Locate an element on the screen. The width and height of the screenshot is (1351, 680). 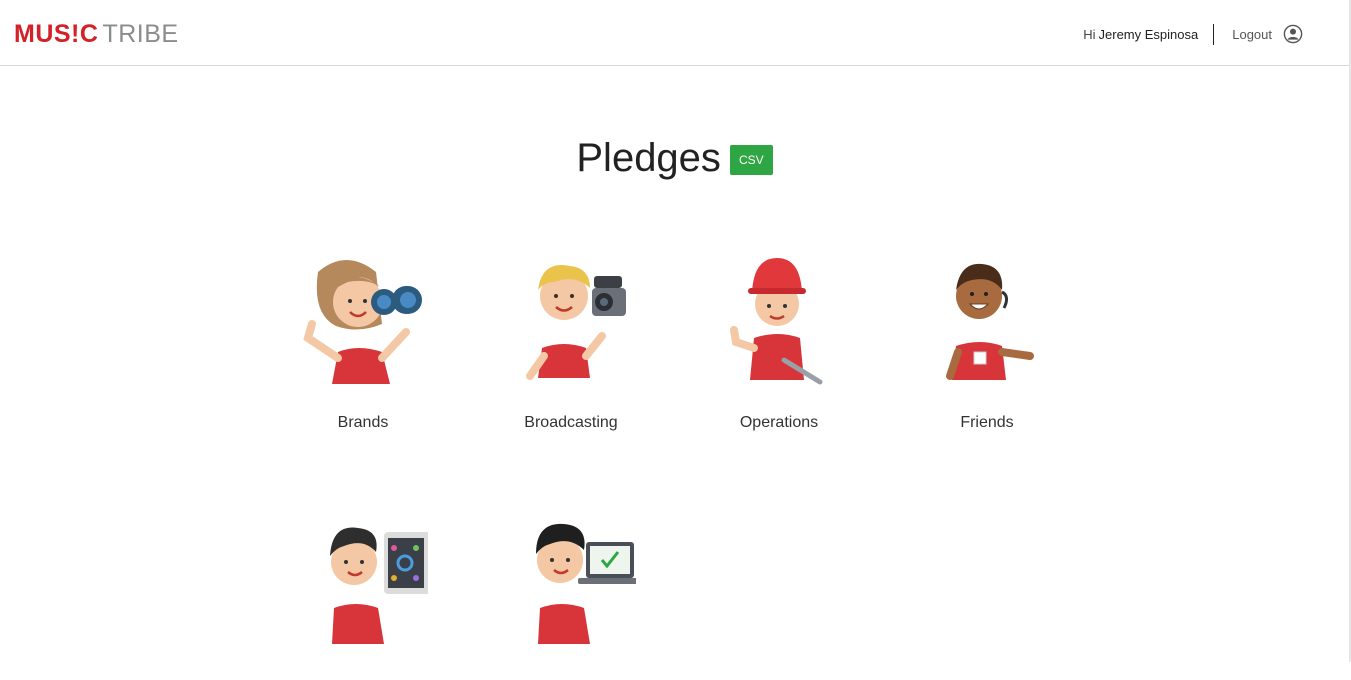
header-divider is located at coordinates (1214, 34).